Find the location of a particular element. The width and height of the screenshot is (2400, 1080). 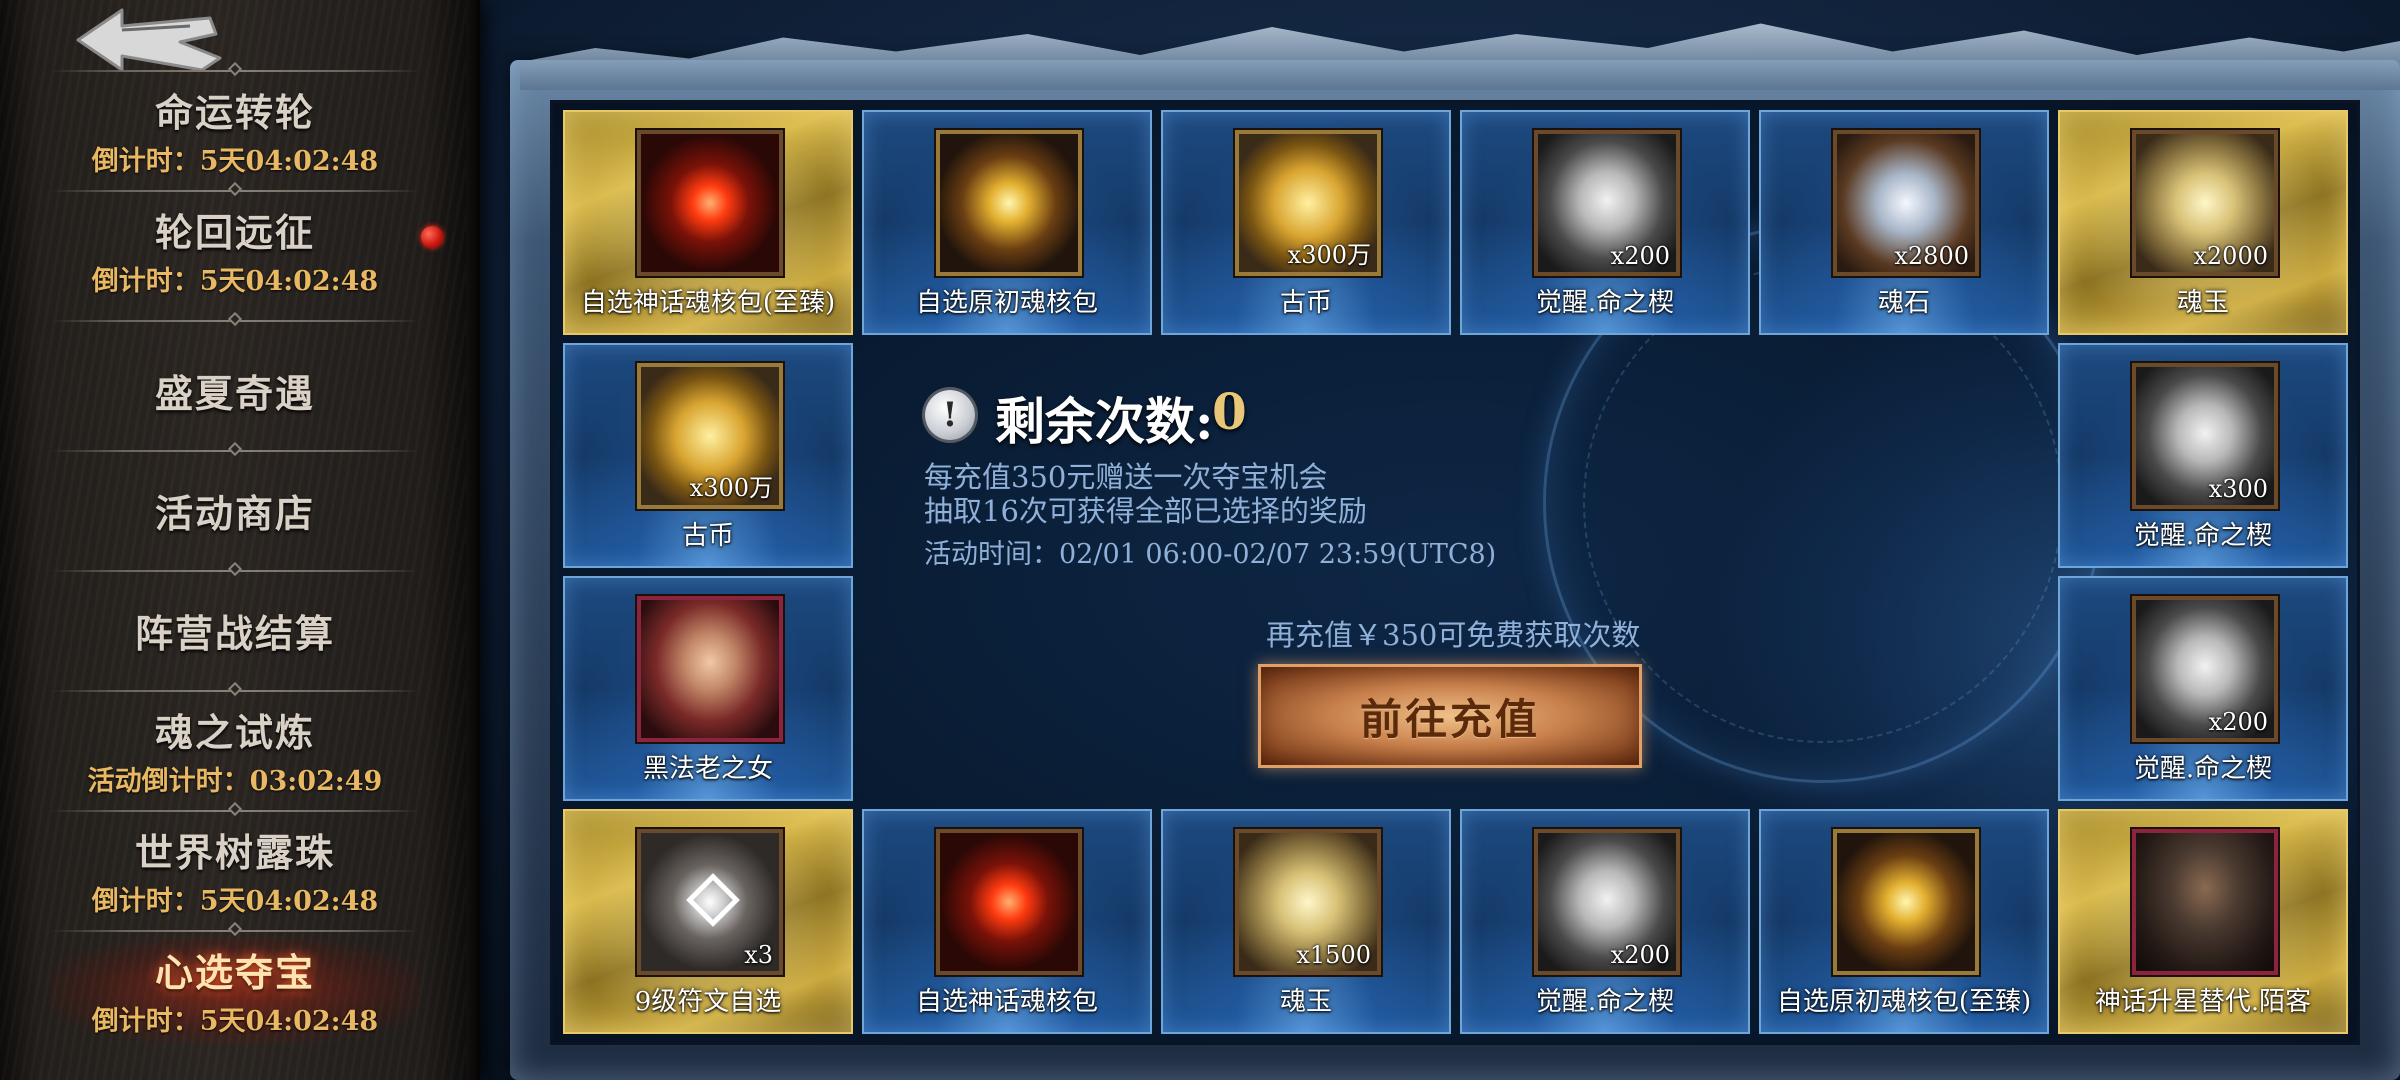

back-button is located at coordinates (150, 40).